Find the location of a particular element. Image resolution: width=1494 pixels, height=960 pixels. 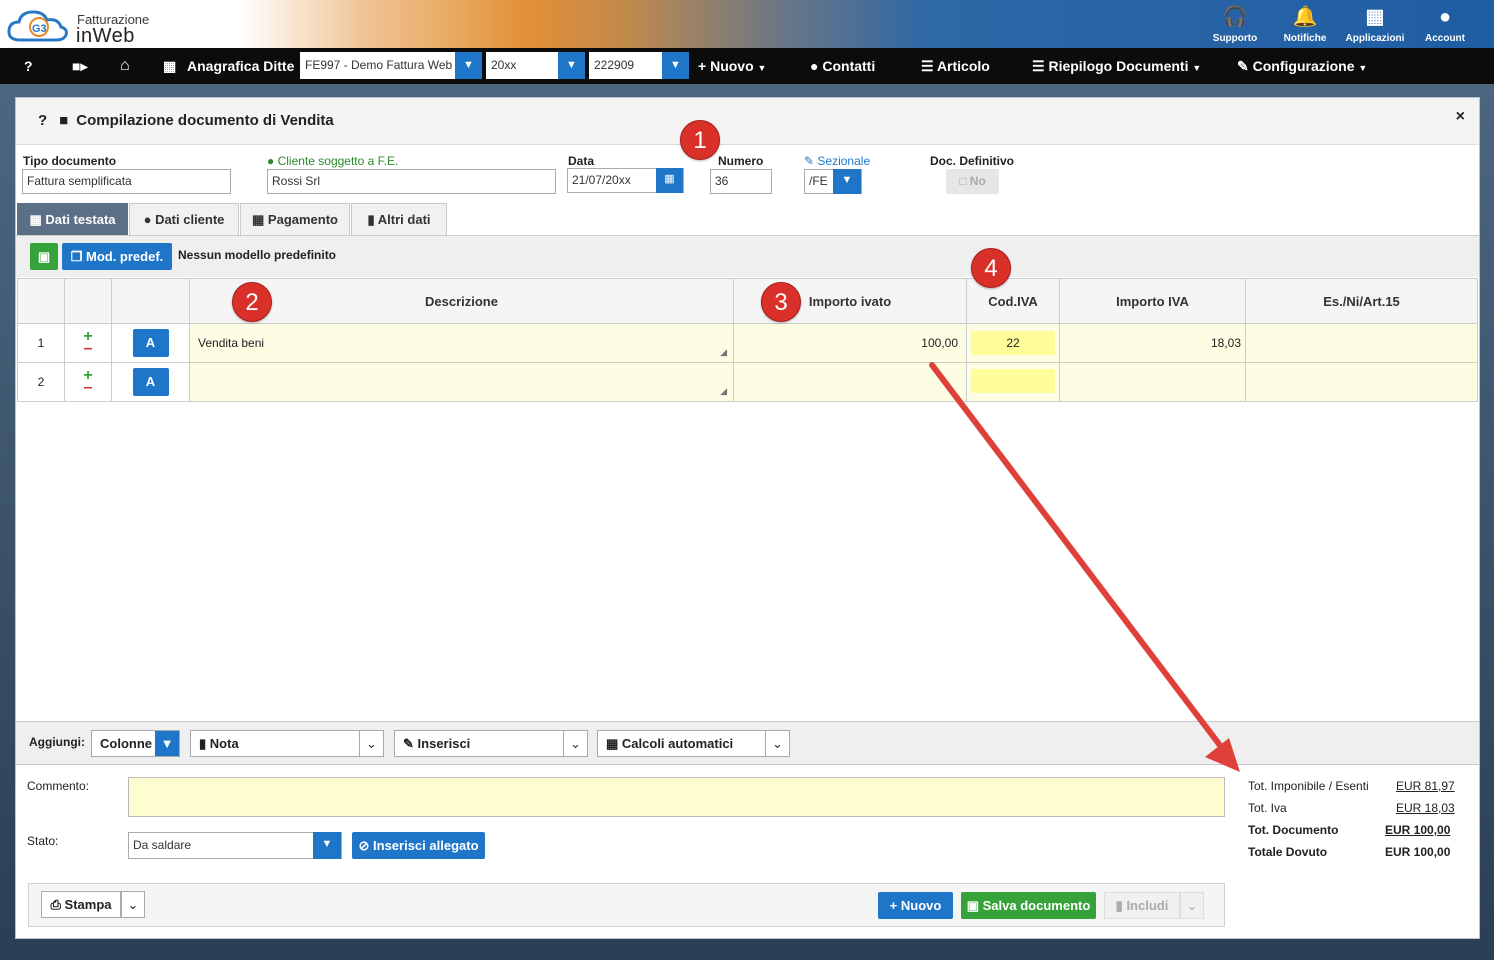

calcoli-select: ▦ Calcoli automatici ⌄ is located at coordinates (693, 743).